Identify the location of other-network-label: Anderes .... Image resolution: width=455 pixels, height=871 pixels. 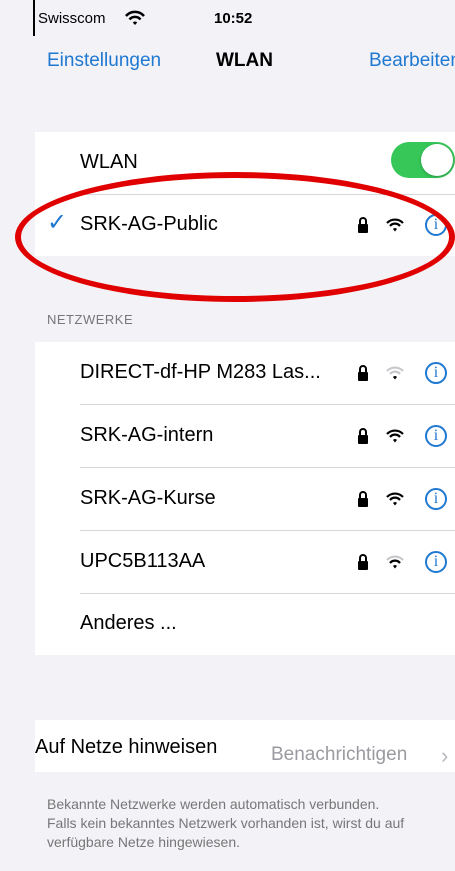
(128, 623).